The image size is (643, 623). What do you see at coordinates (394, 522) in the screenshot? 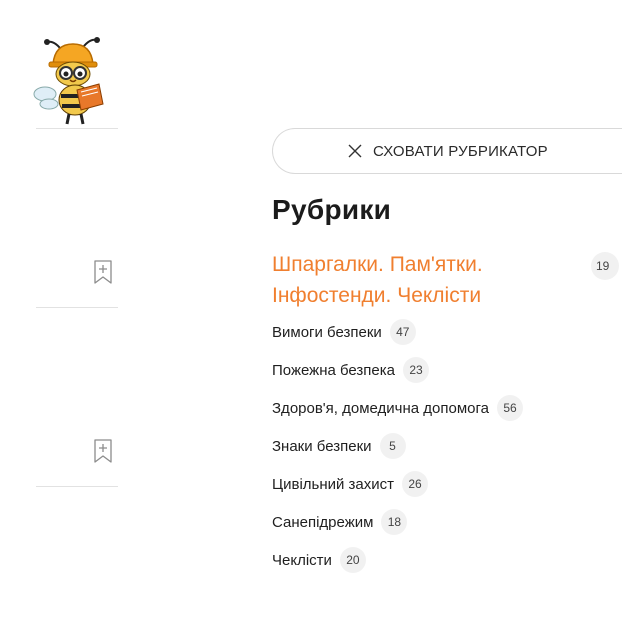
I see `category-count-badge: 18` at bounding box center [394, 522].